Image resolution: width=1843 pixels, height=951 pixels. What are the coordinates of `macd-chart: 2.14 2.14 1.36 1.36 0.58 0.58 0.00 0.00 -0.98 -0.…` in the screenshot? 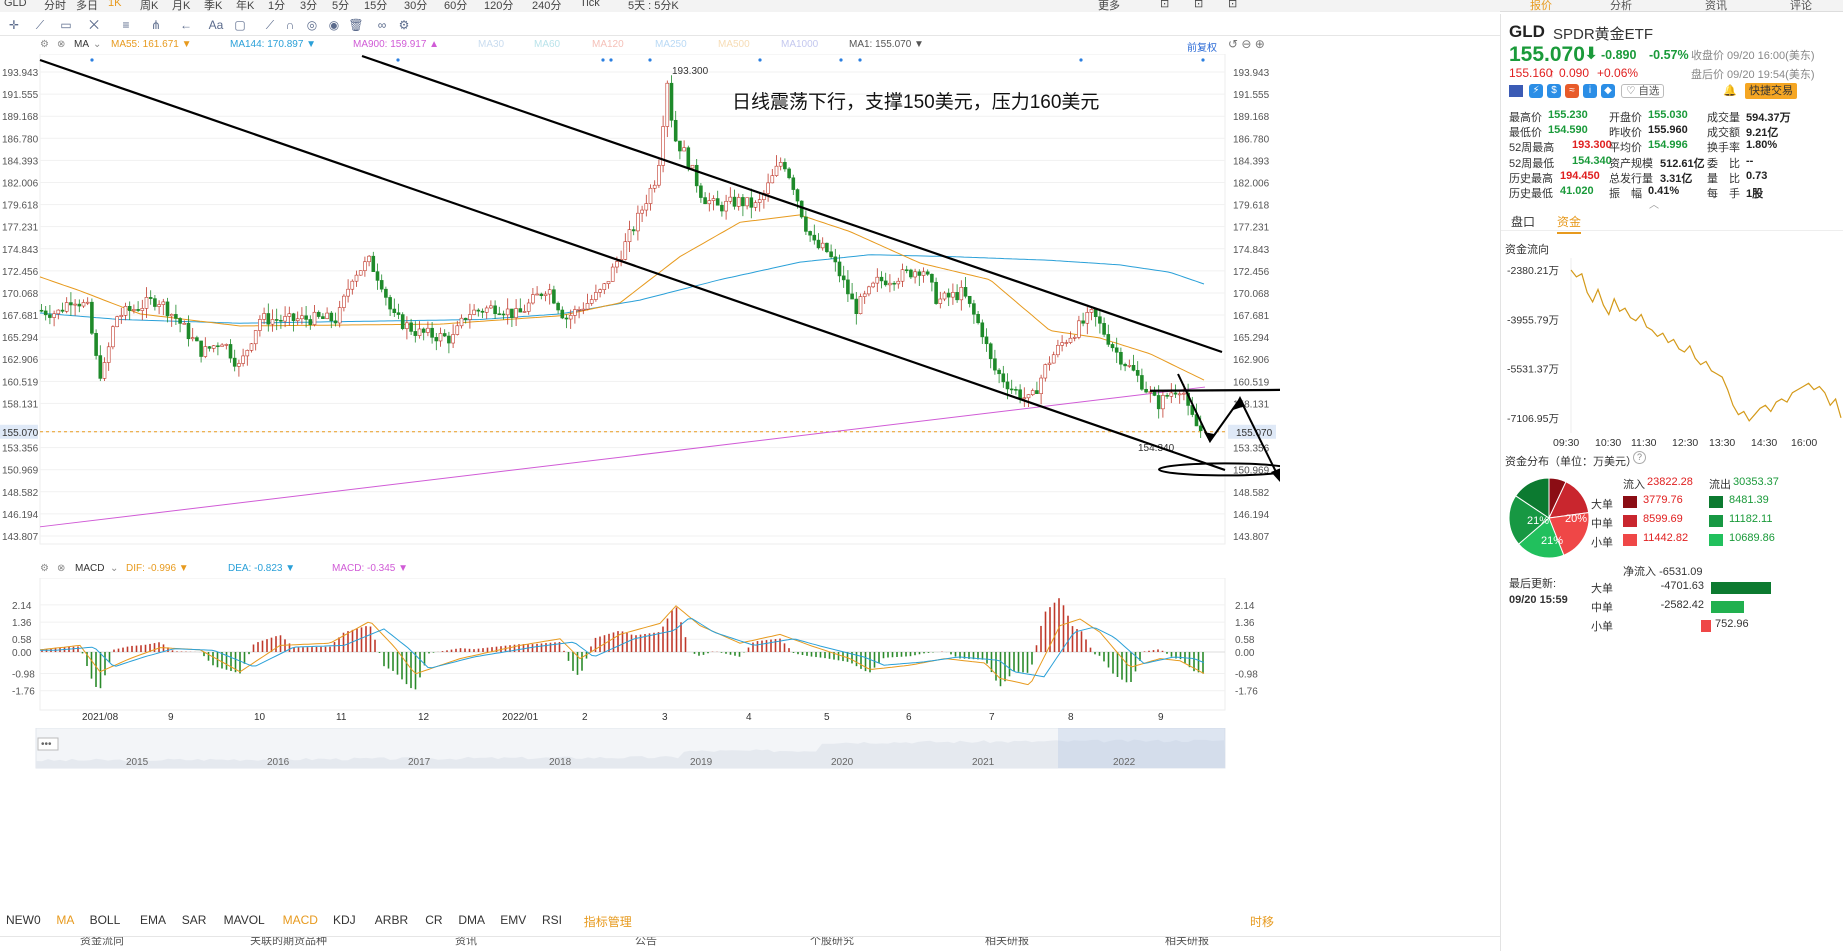 It's located at (640, 653).